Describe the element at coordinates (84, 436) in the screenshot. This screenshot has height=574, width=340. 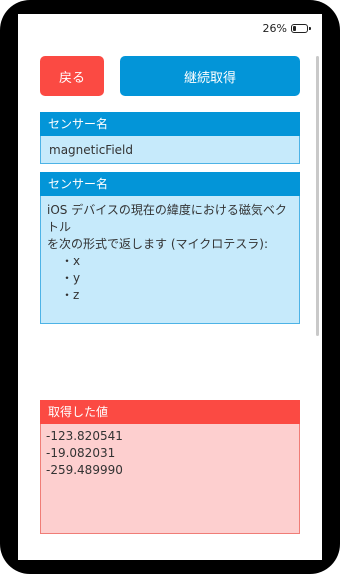
I see `result-value-x: -123.820541` at that location.